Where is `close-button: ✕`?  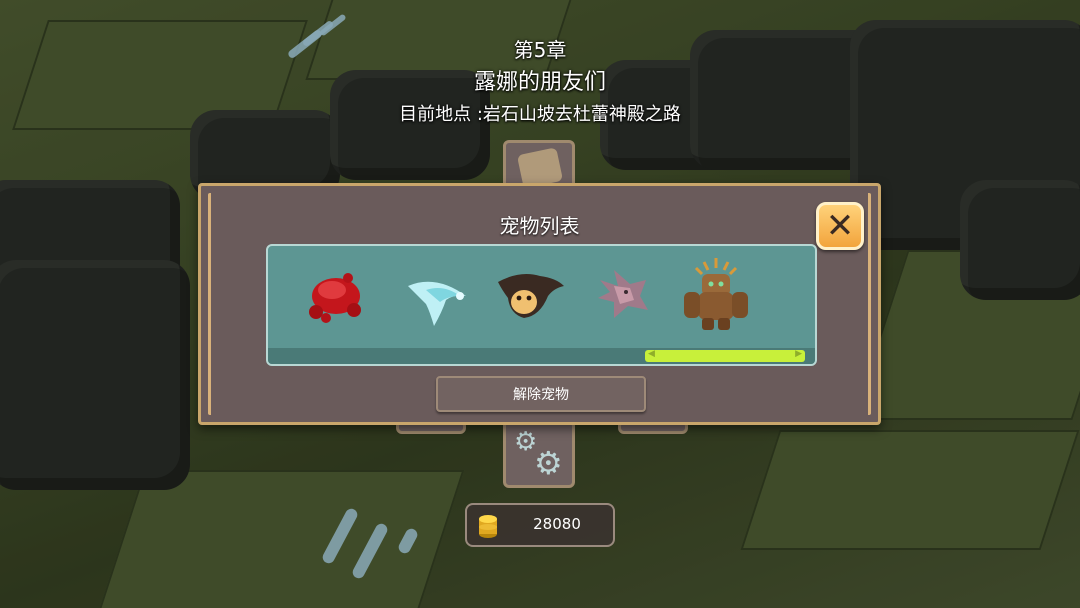
close-button: ✕ is located at coordinates (840, 226).